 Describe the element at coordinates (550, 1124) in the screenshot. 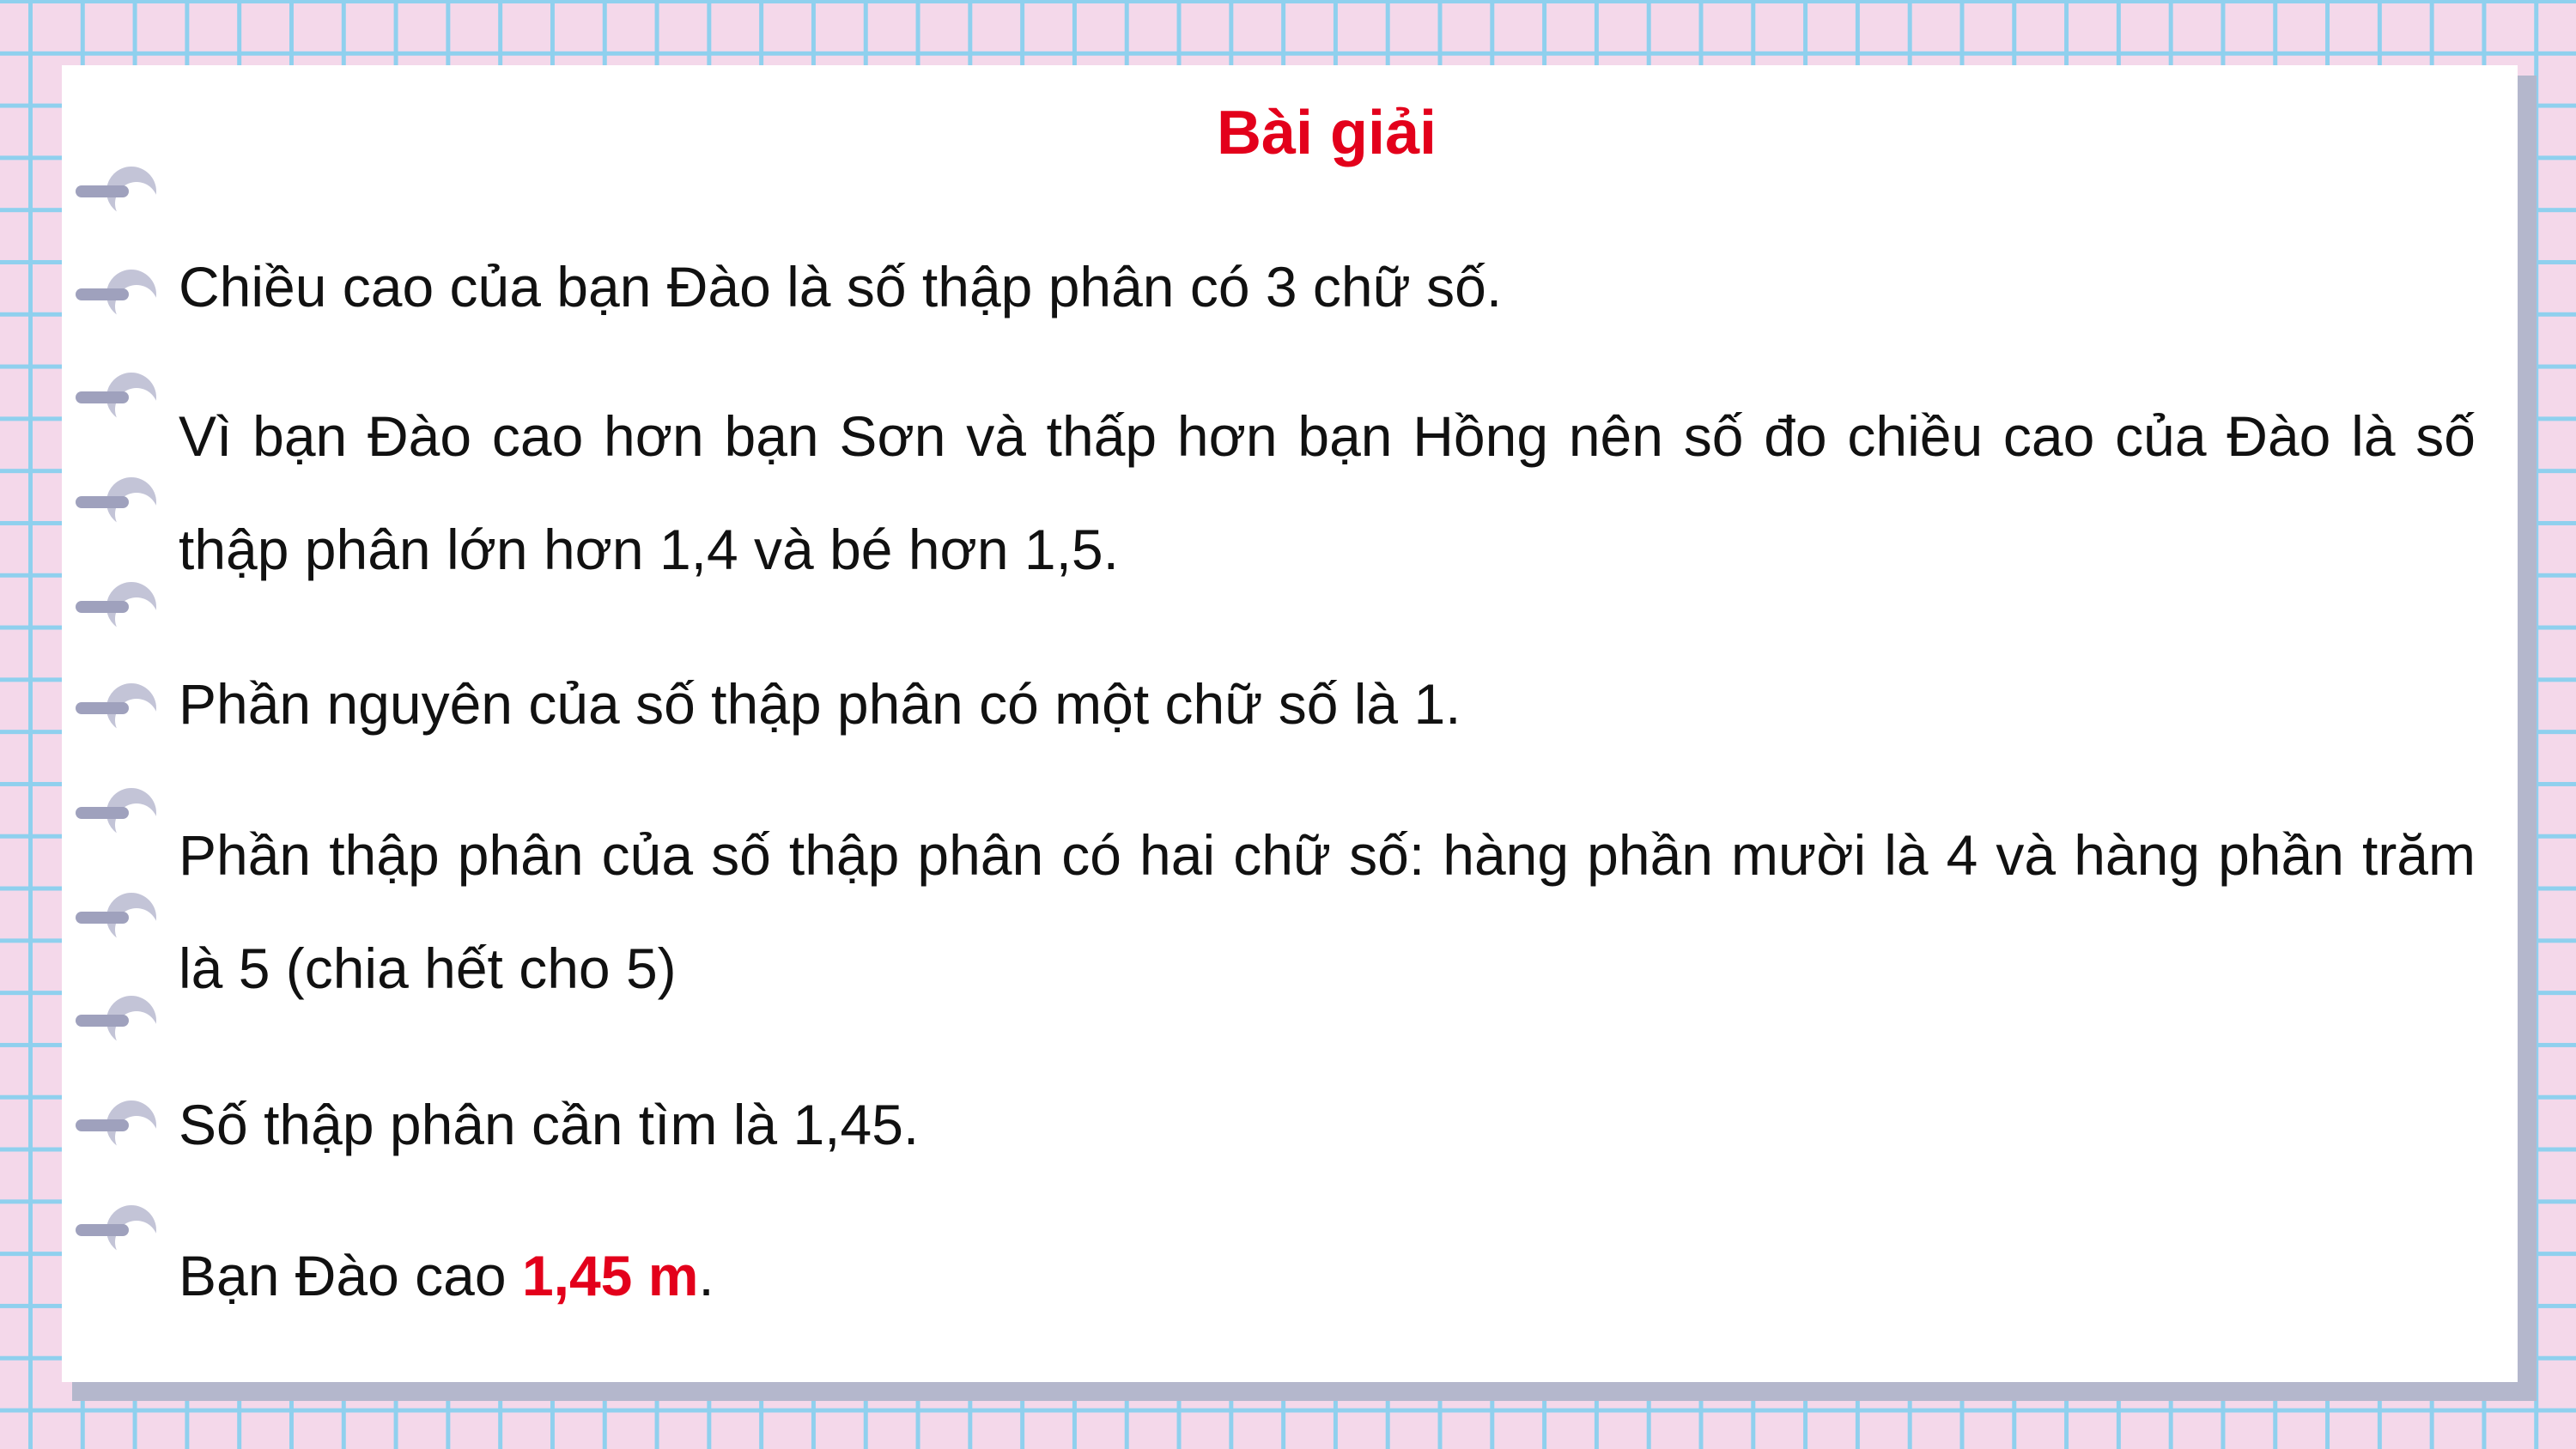

I see `solution-line-5: Số thập phân cần tìm là 1,45.` at that location.